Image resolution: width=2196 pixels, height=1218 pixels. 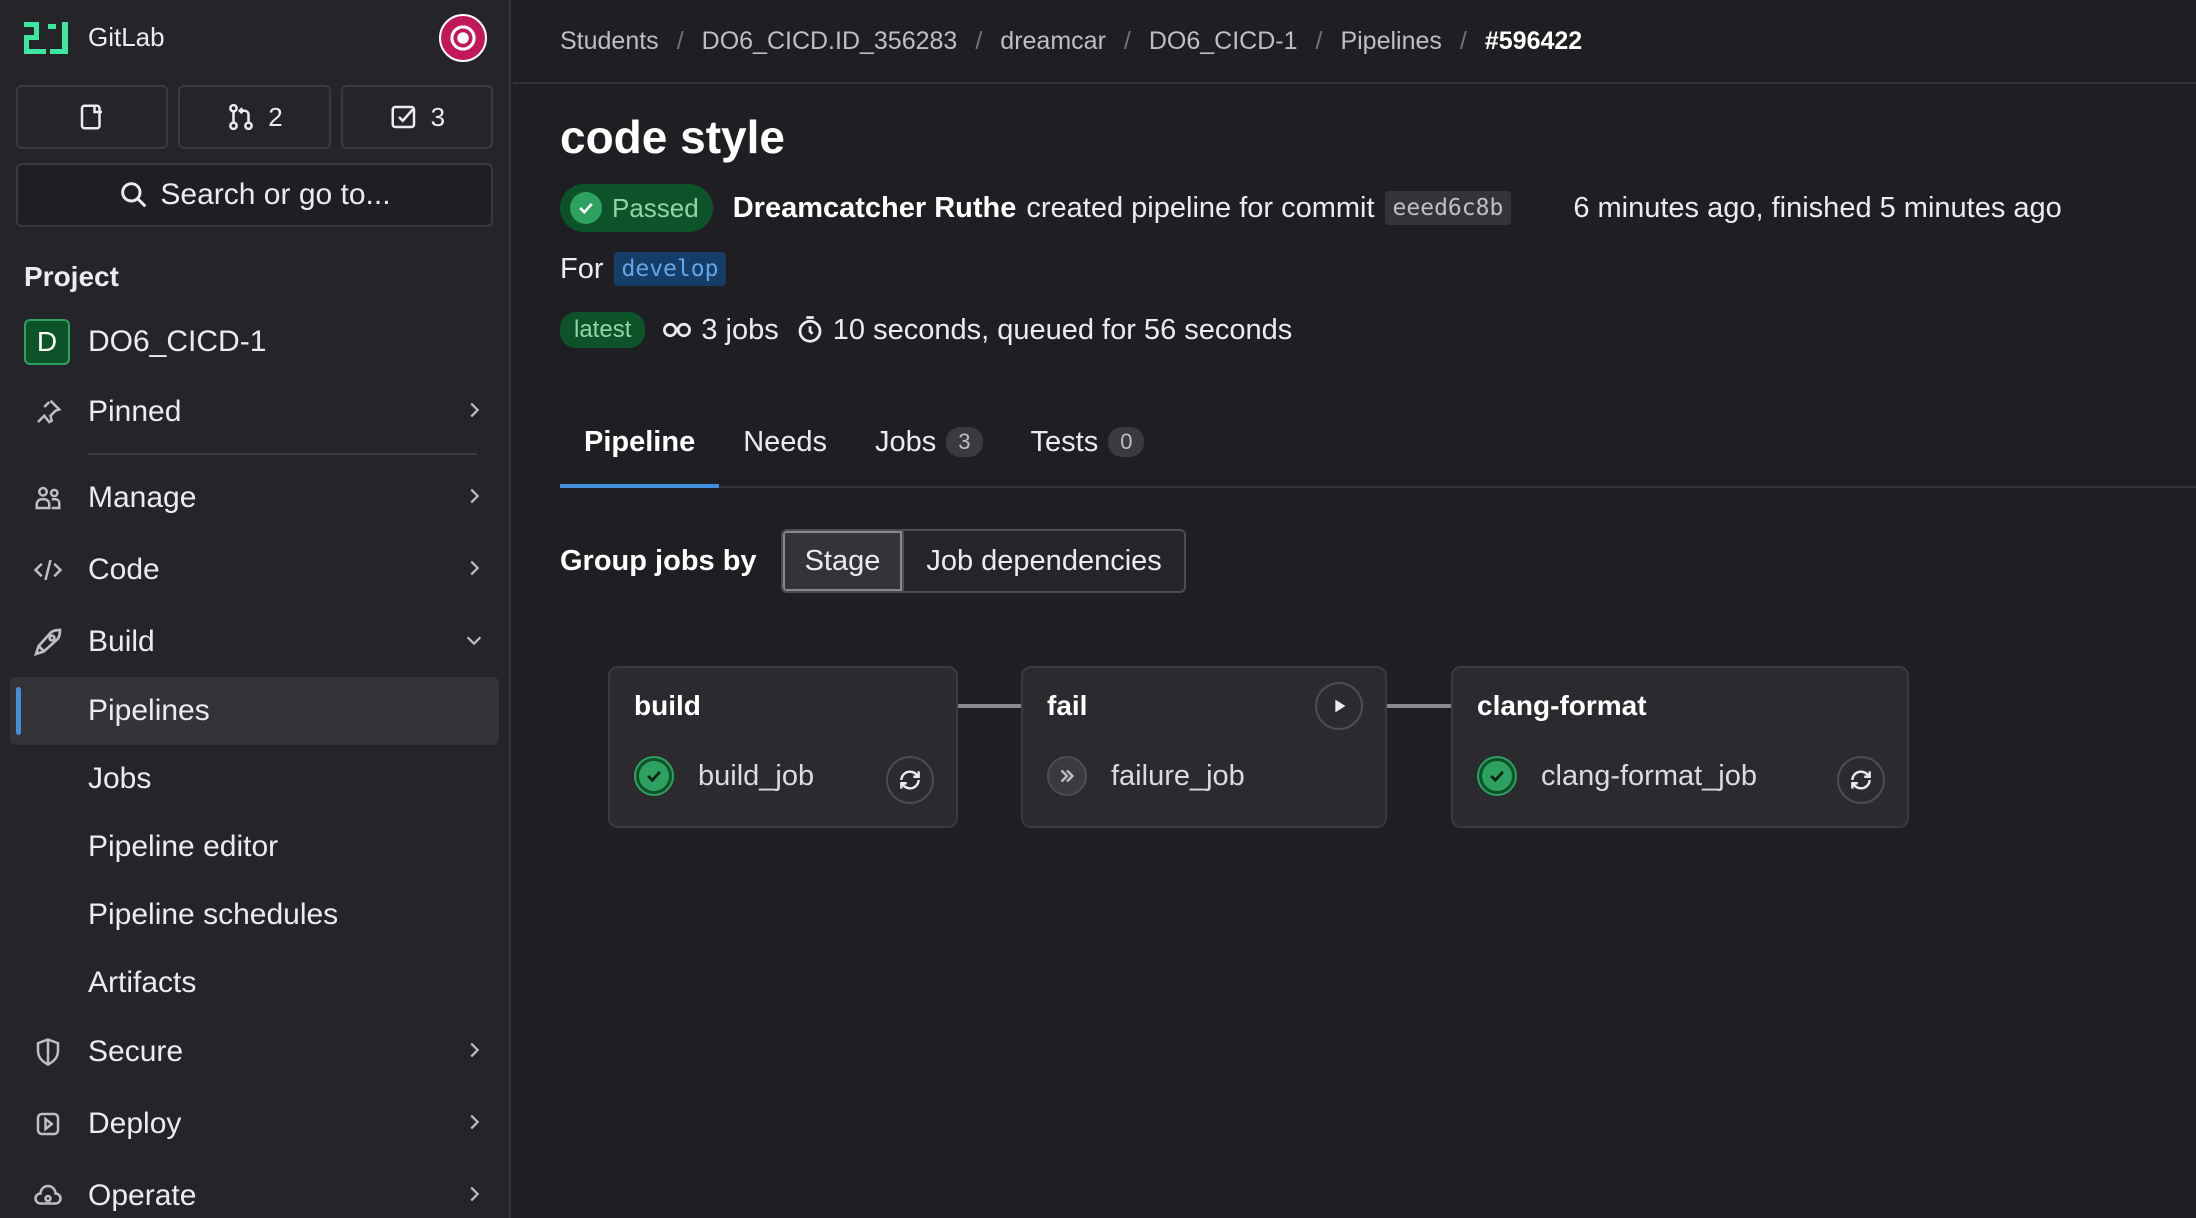 I want to click on tab-label: Needs, so click(x=785, y=441).